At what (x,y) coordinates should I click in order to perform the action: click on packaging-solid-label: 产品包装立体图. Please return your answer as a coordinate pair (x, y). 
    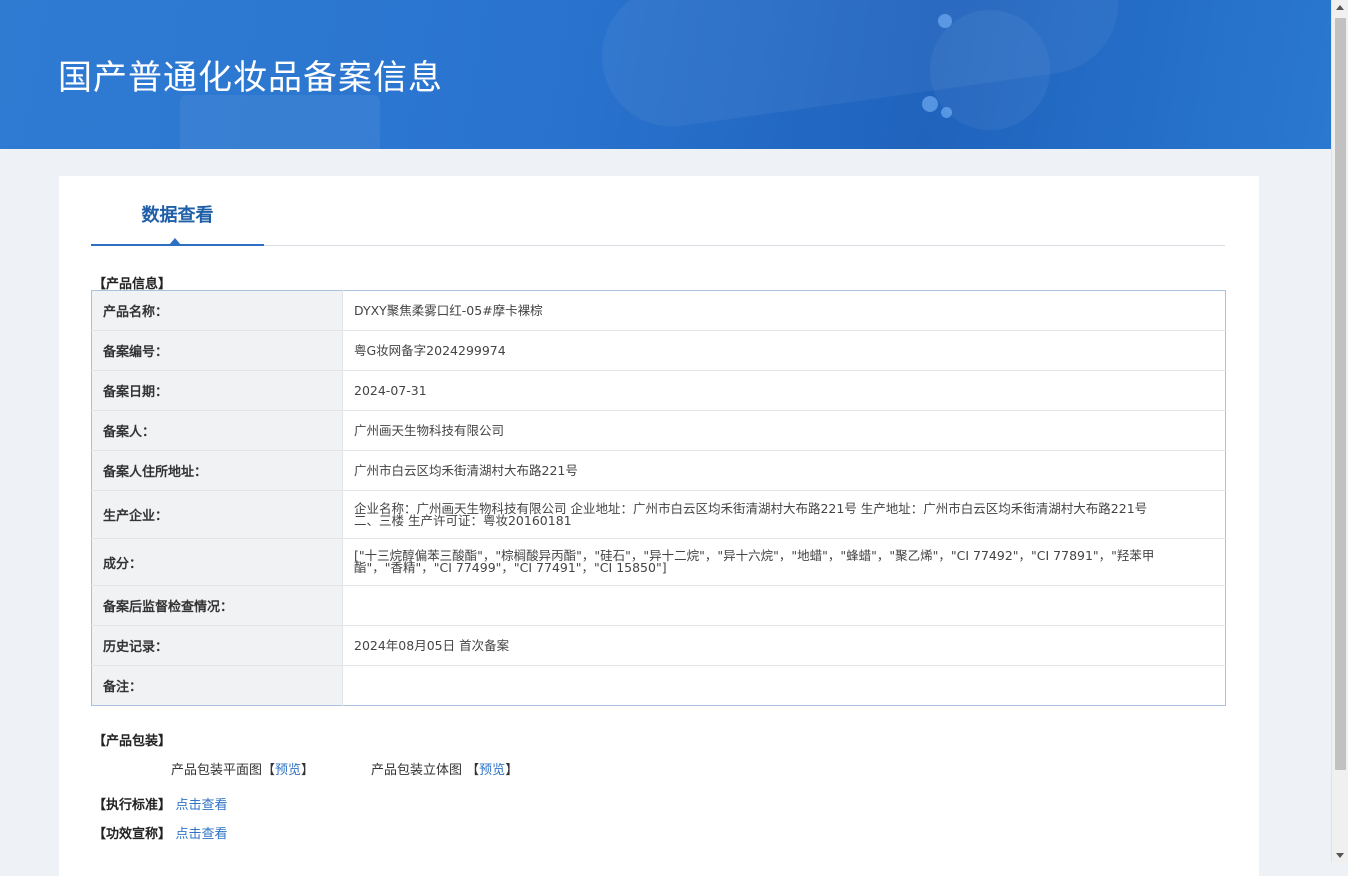
    Looking at the image, I should click on (417, 770).